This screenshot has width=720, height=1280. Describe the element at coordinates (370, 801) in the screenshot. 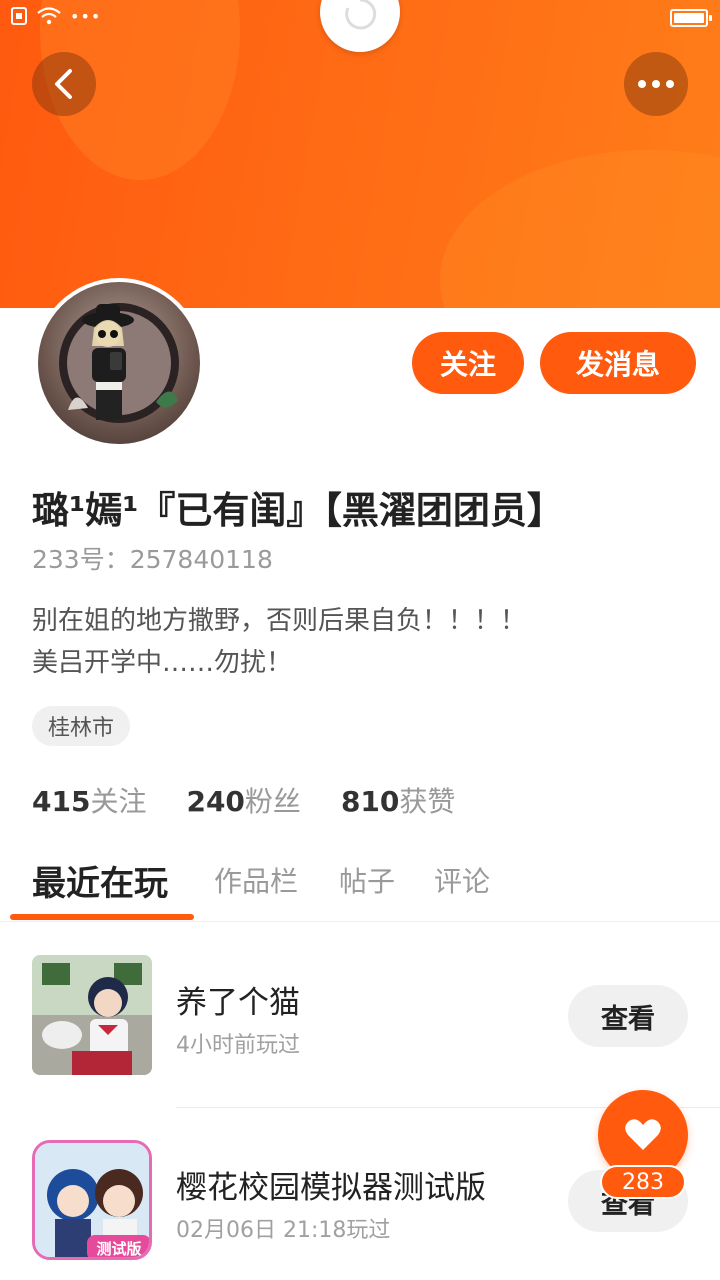

I see `stat-number: 810` at that location.